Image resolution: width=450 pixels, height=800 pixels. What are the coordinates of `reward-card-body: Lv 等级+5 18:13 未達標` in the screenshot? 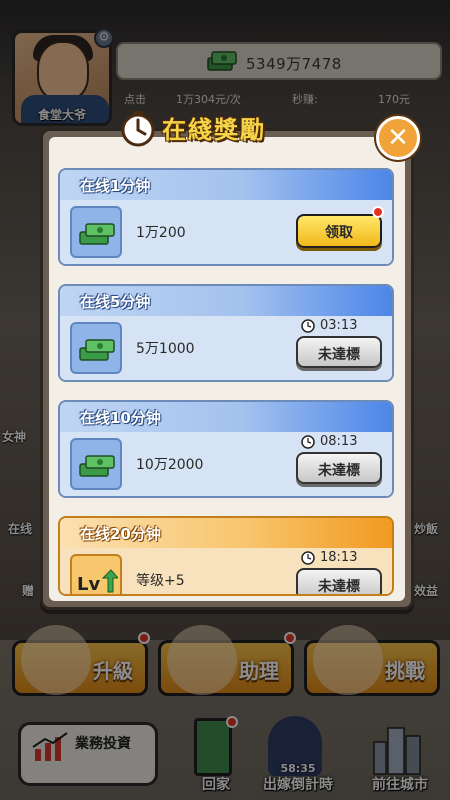 It's located at (226, 571).